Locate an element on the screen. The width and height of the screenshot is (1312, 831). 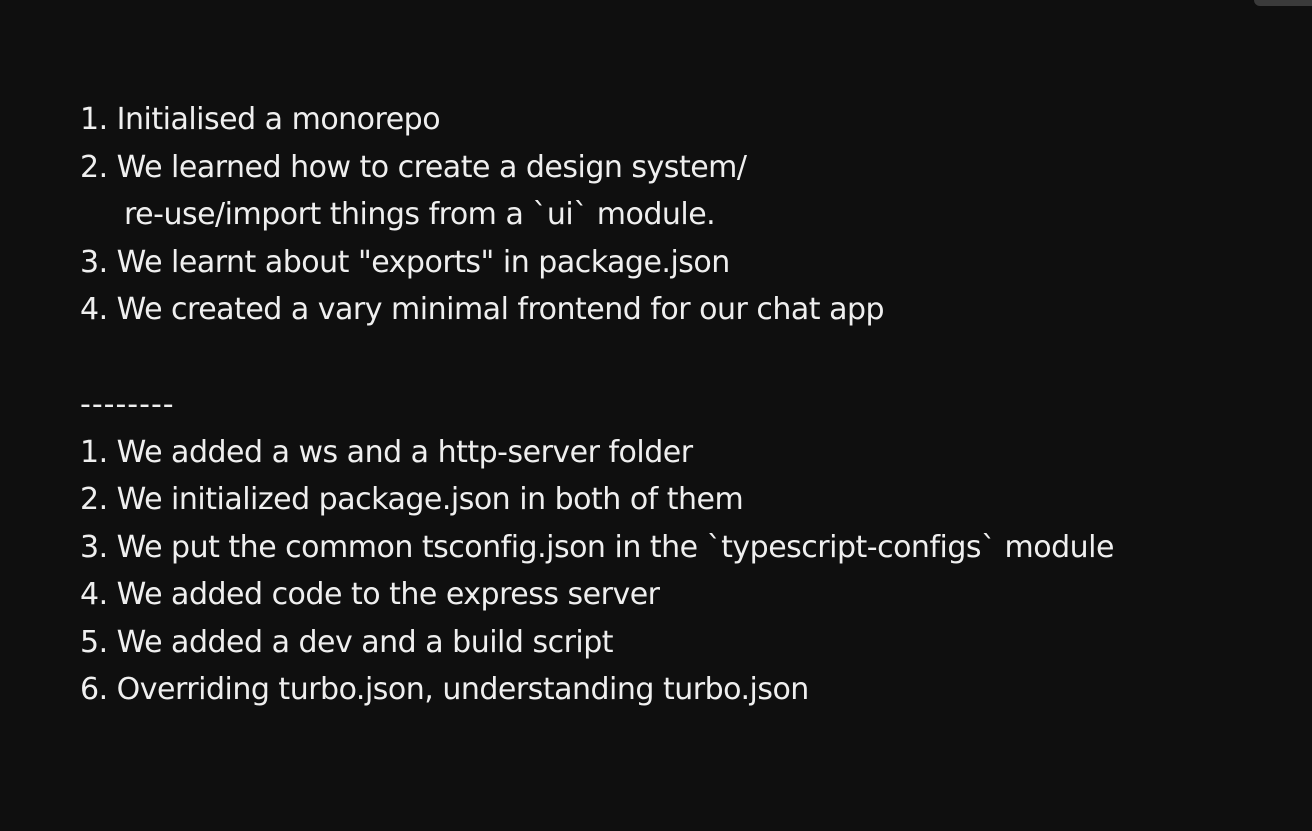
note-line: 1. Initialised a monorepo is located at coordinates (260, 119).